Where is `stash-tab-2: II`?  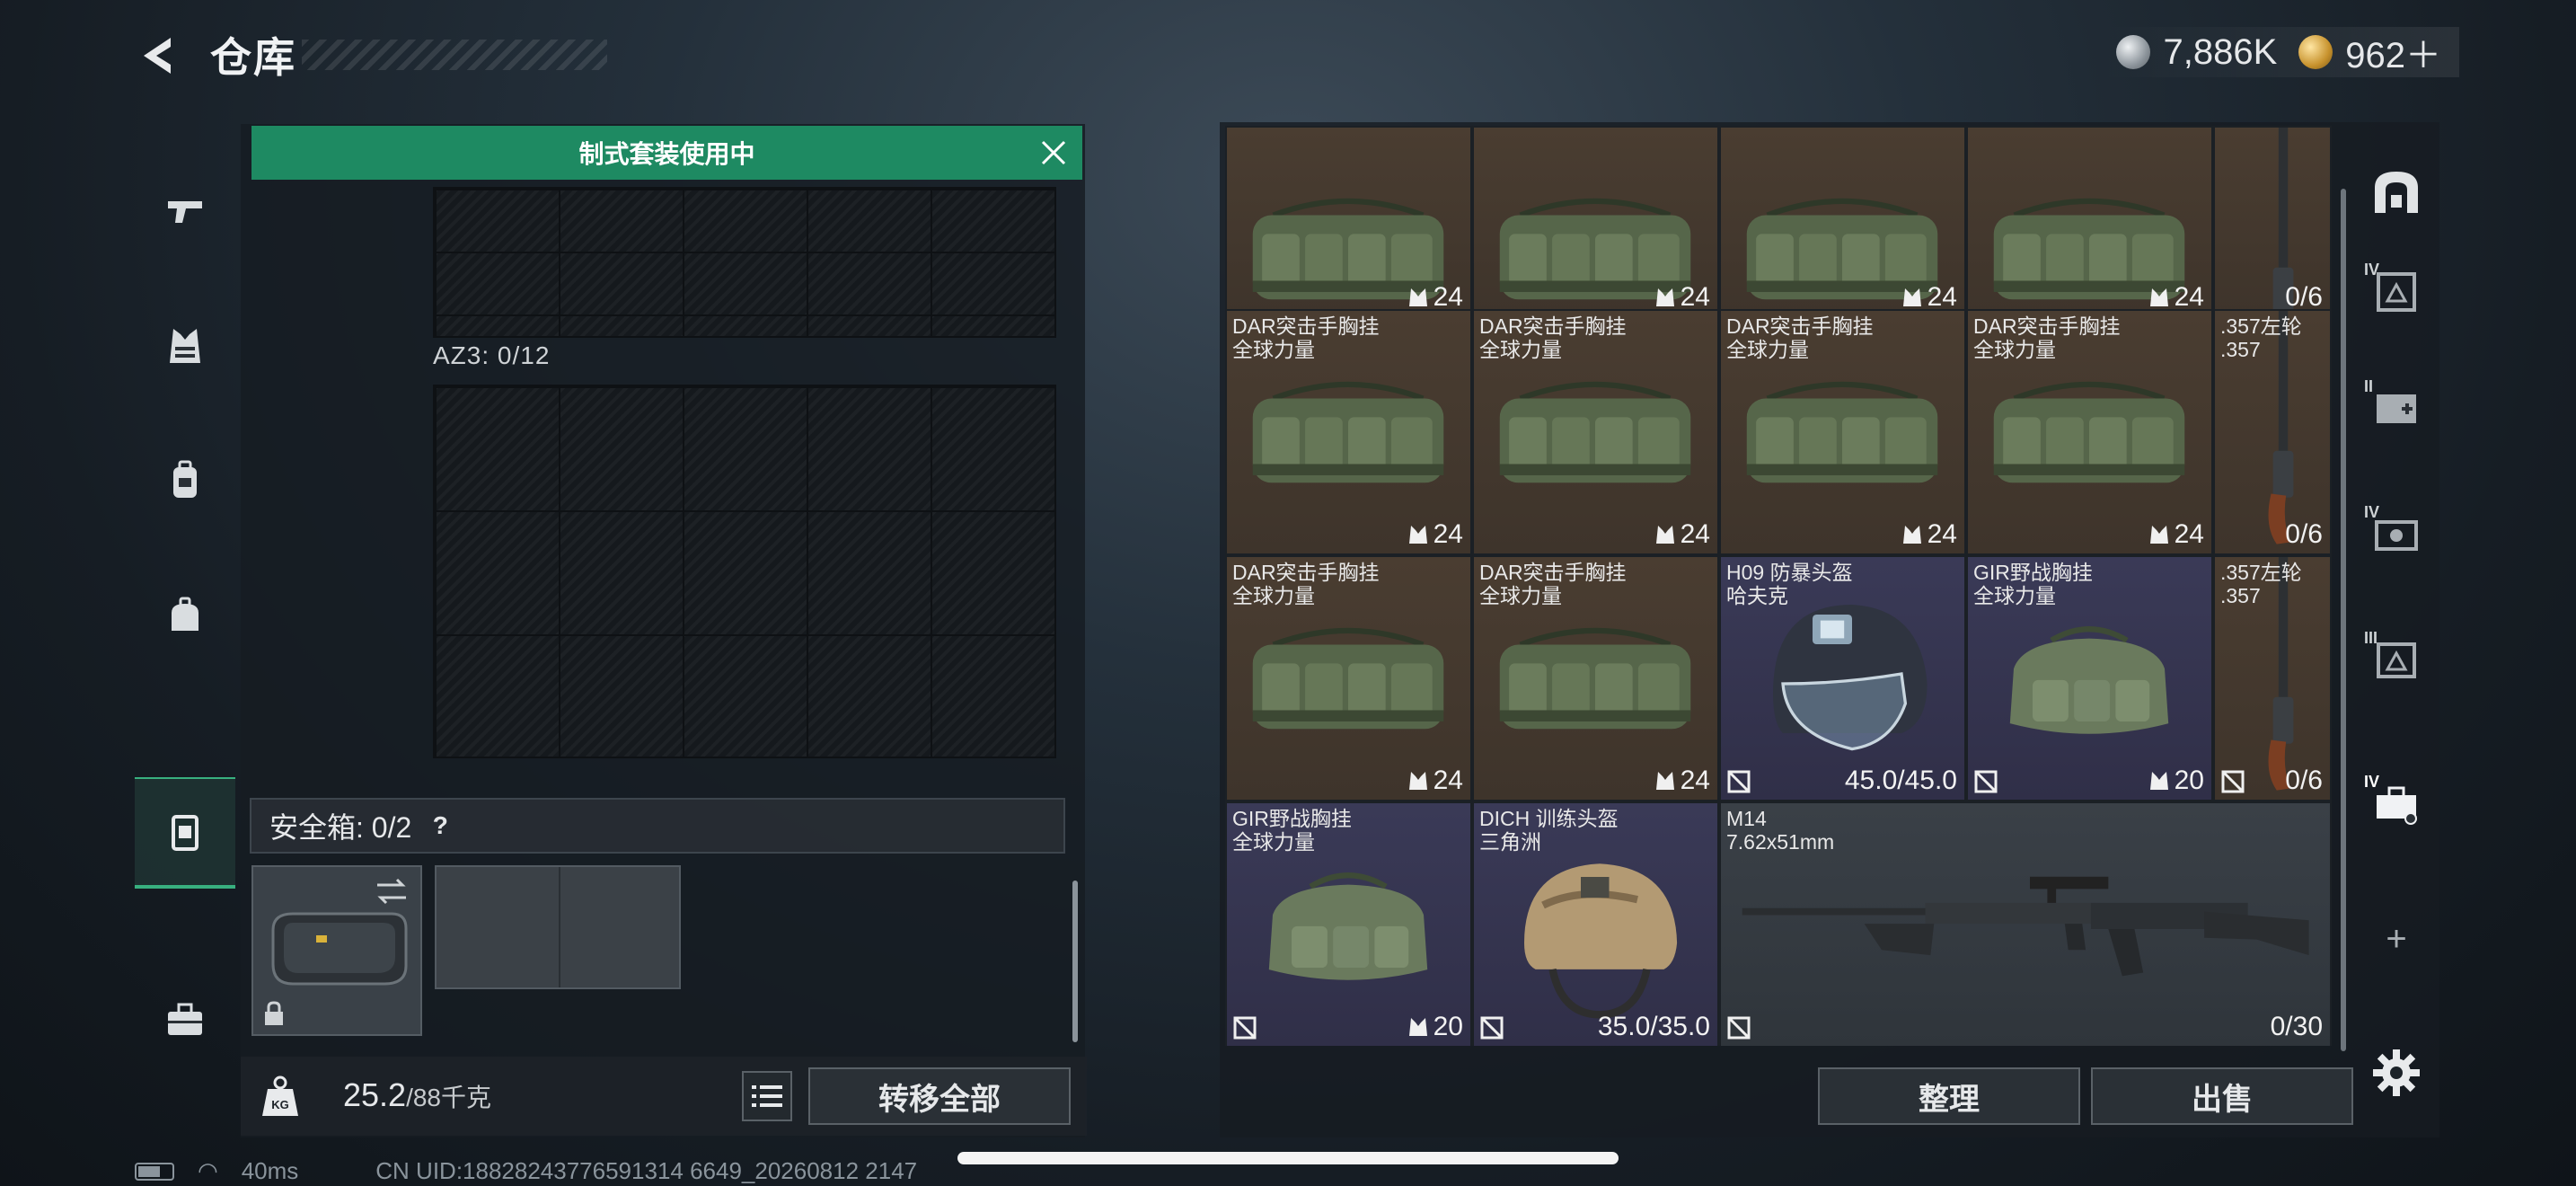 stash-tab-2: II is located at coordinates (2396, 408).